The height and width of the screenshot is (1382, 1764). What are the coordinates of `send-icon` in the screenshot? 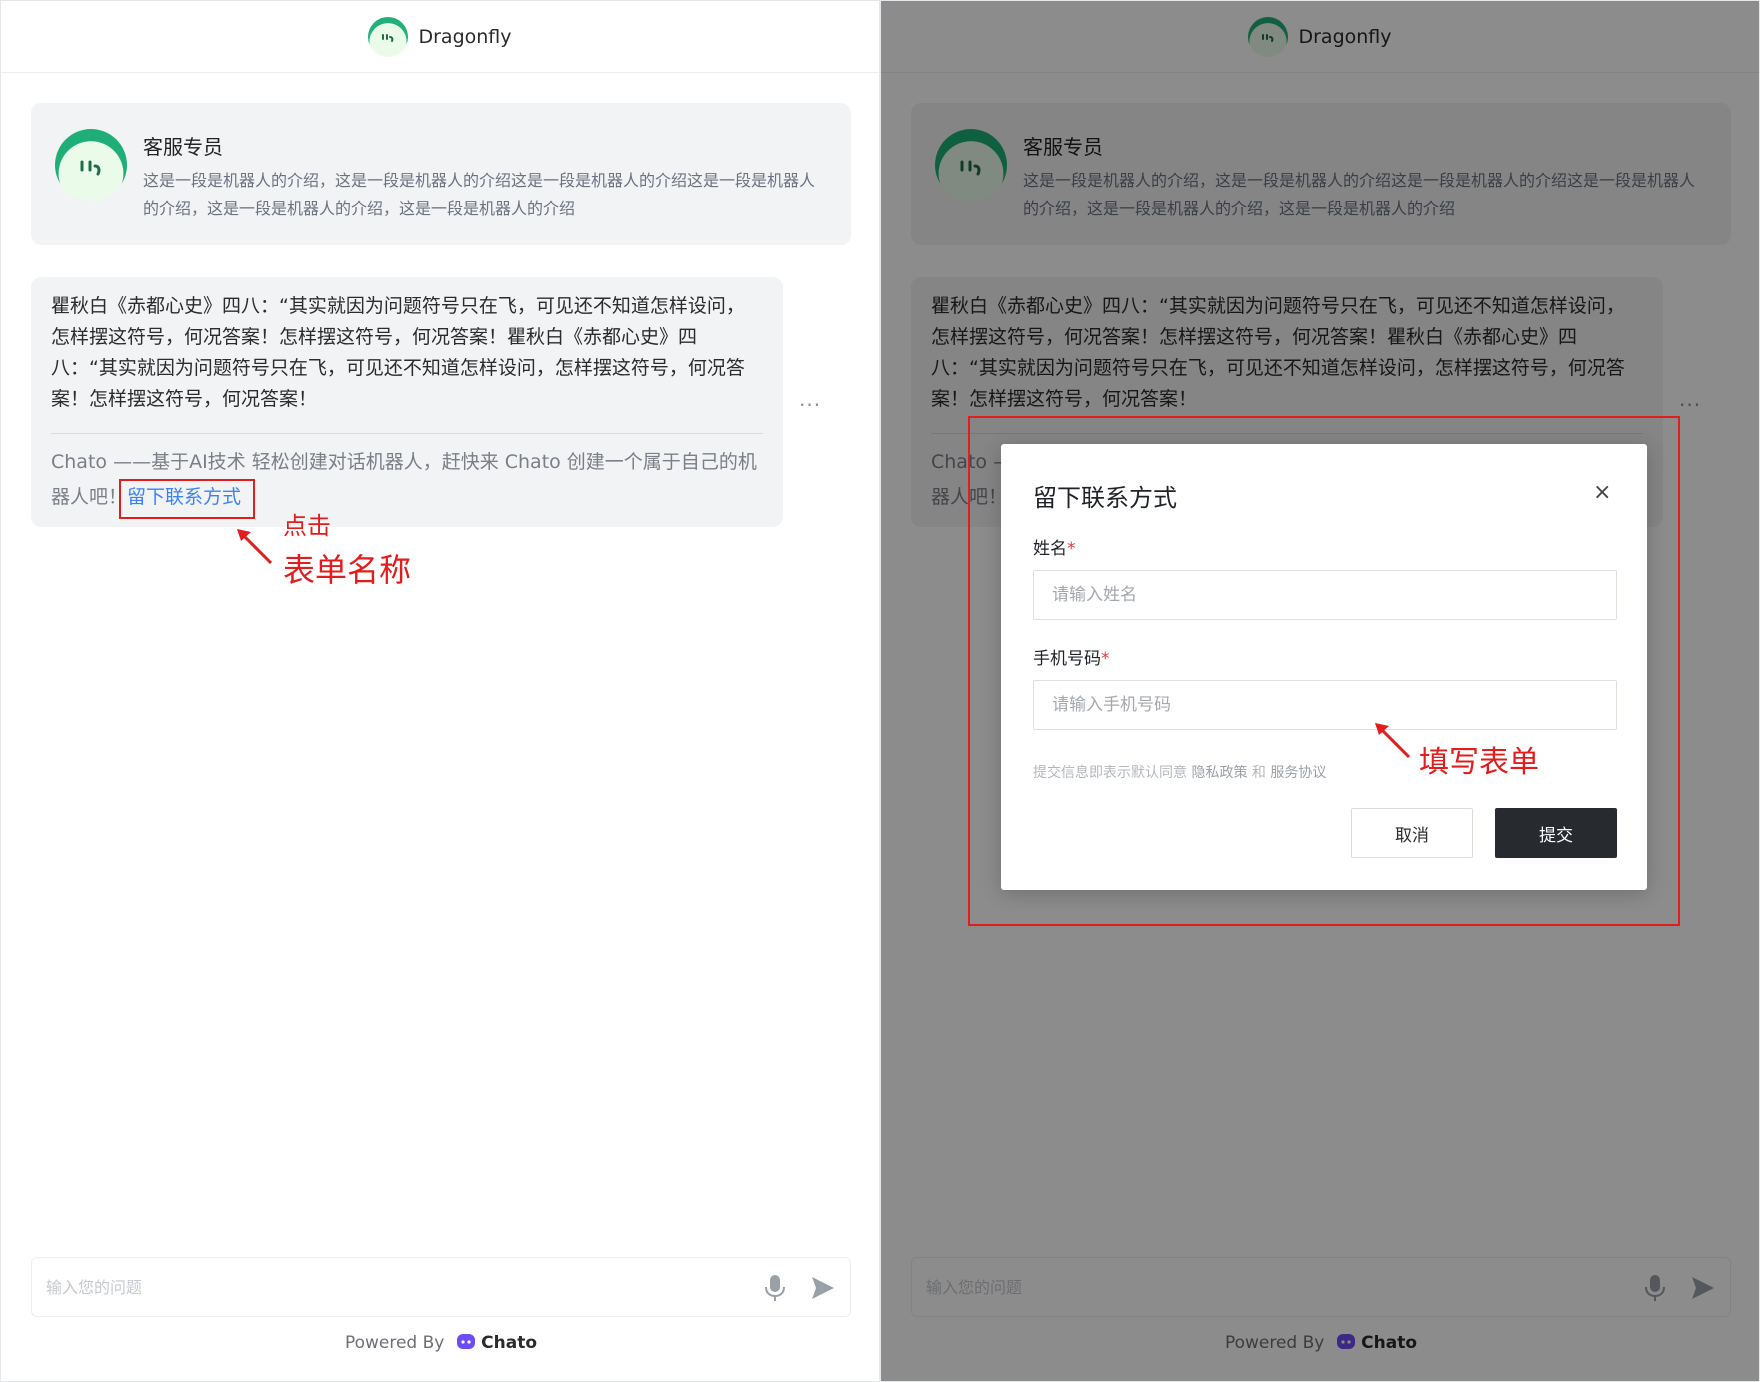 It's located at (823, 1290).